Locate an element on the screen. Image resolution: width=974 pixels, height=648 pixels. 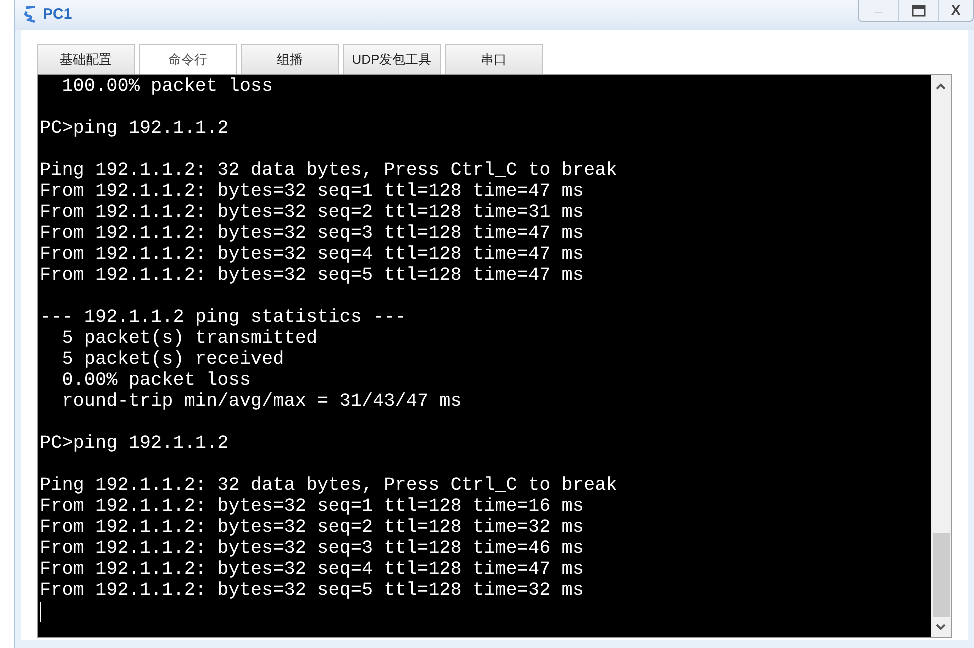
terminal-line: round-trip min/avg/max = 31/43/47 ms is located at coordinates (261, 401).